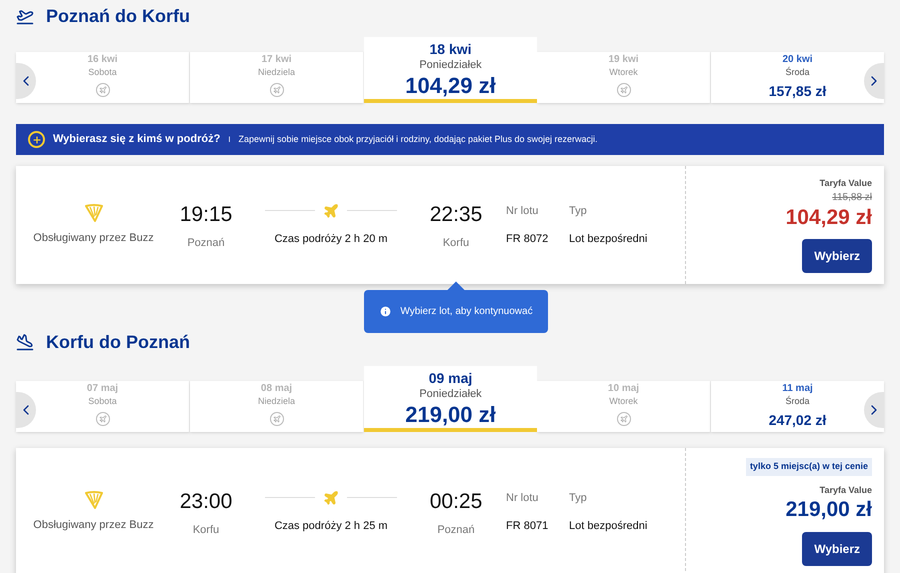  What do you see at coordinates (624, 389) in the screenshot?
I see `date-label: 10 maj` at bounding box center [624, 389].